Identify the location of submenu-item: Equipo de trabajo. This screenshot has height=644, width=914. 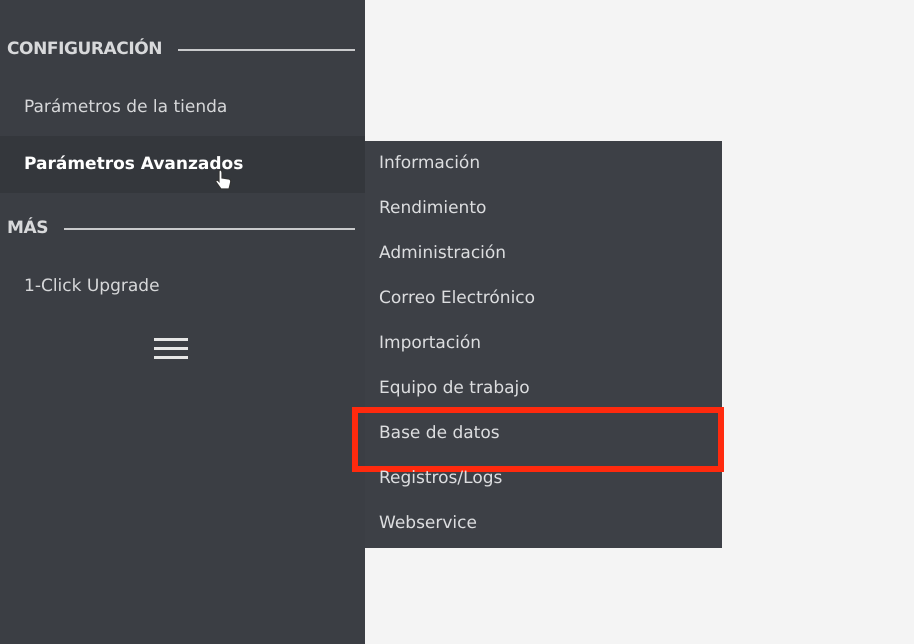
(447, 389).